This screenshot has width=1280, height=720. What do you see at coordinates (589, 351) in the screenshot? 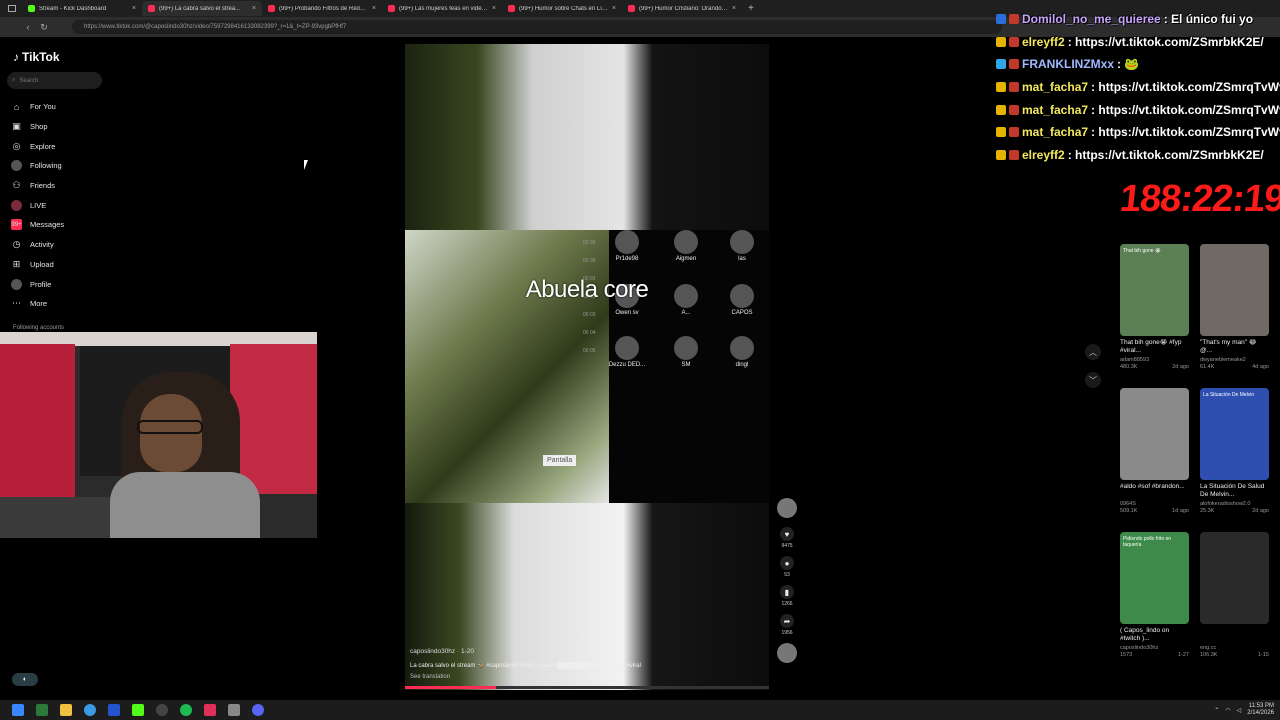
I see `slot-number: 00 05` at bounding box center [589, 351].